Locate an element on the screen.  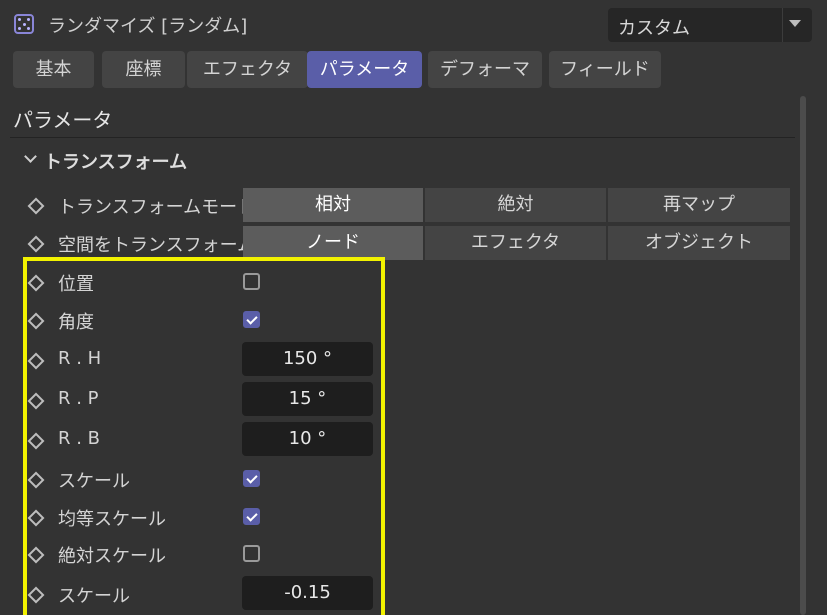
absolute-scale-label: 絶対スケール is located at coordinates (112, 556).